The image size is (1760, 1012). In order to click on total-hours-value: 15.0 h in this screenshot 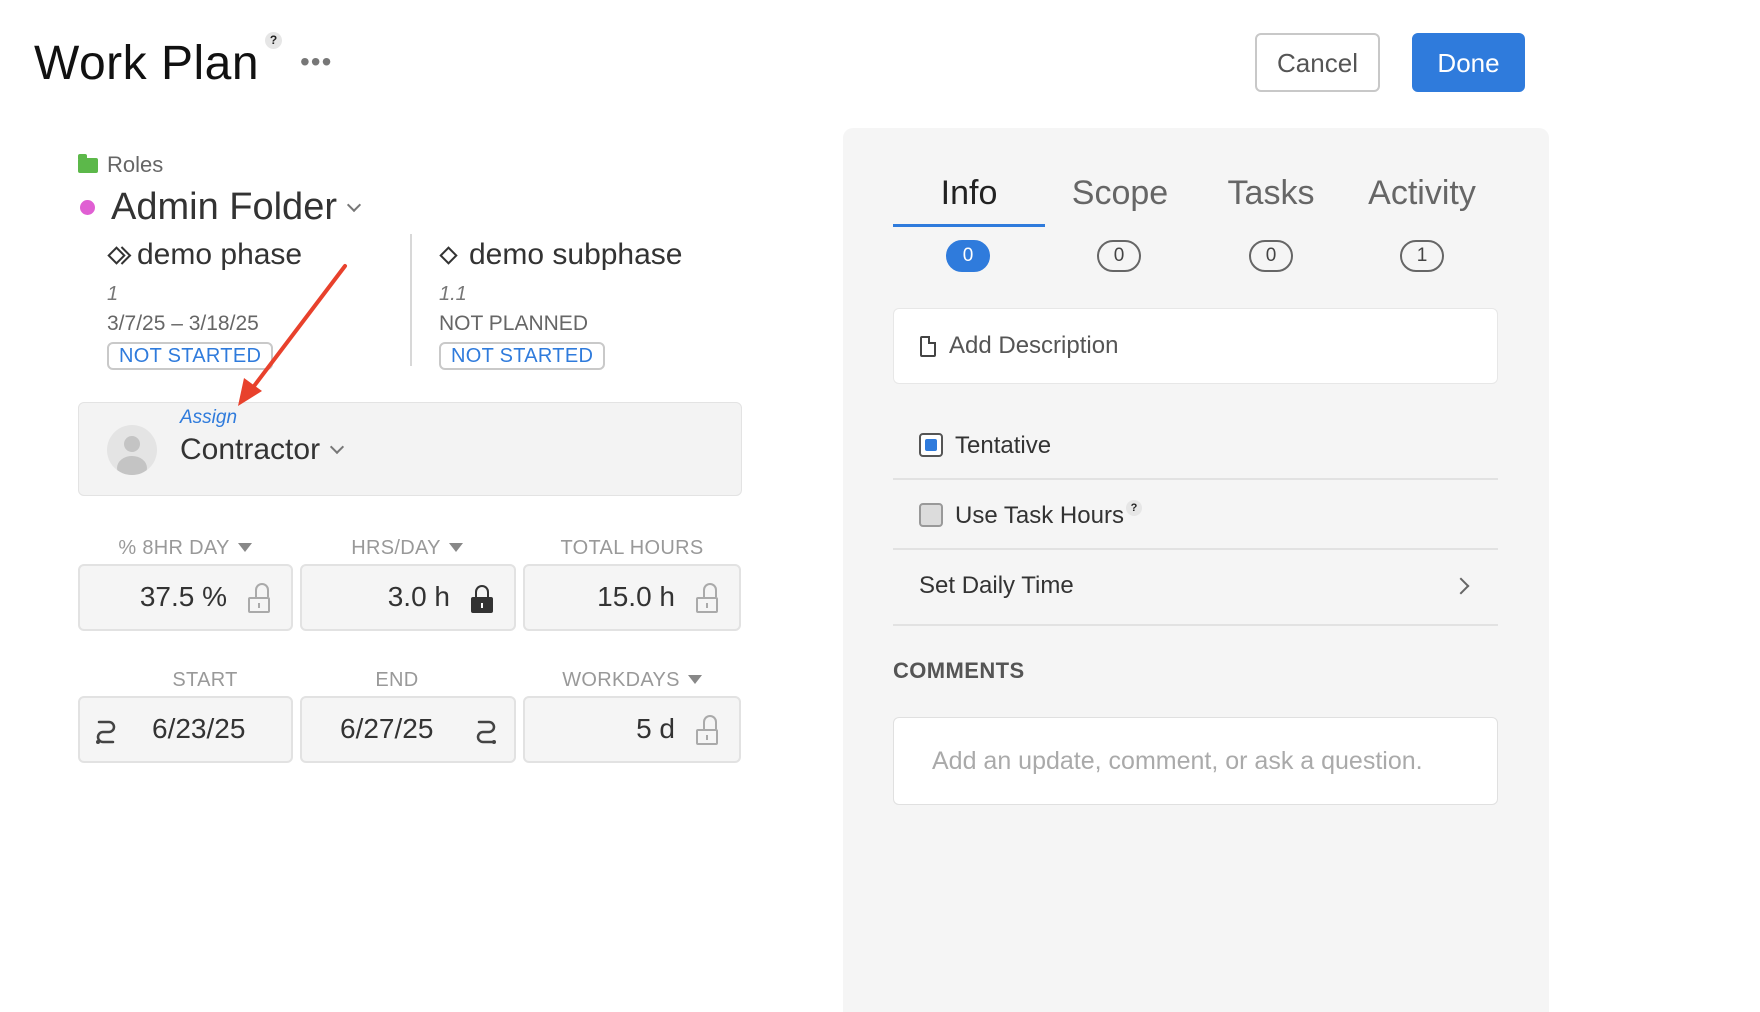, I will do `click(636, 597)`.